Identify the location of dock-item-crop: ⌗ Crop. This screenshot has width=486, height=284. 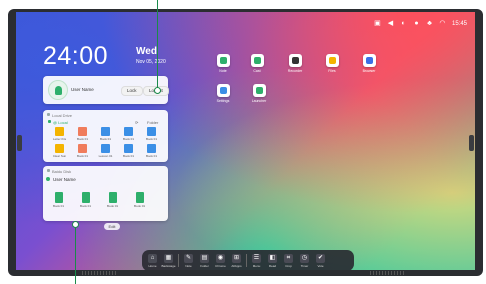
(288, 260).